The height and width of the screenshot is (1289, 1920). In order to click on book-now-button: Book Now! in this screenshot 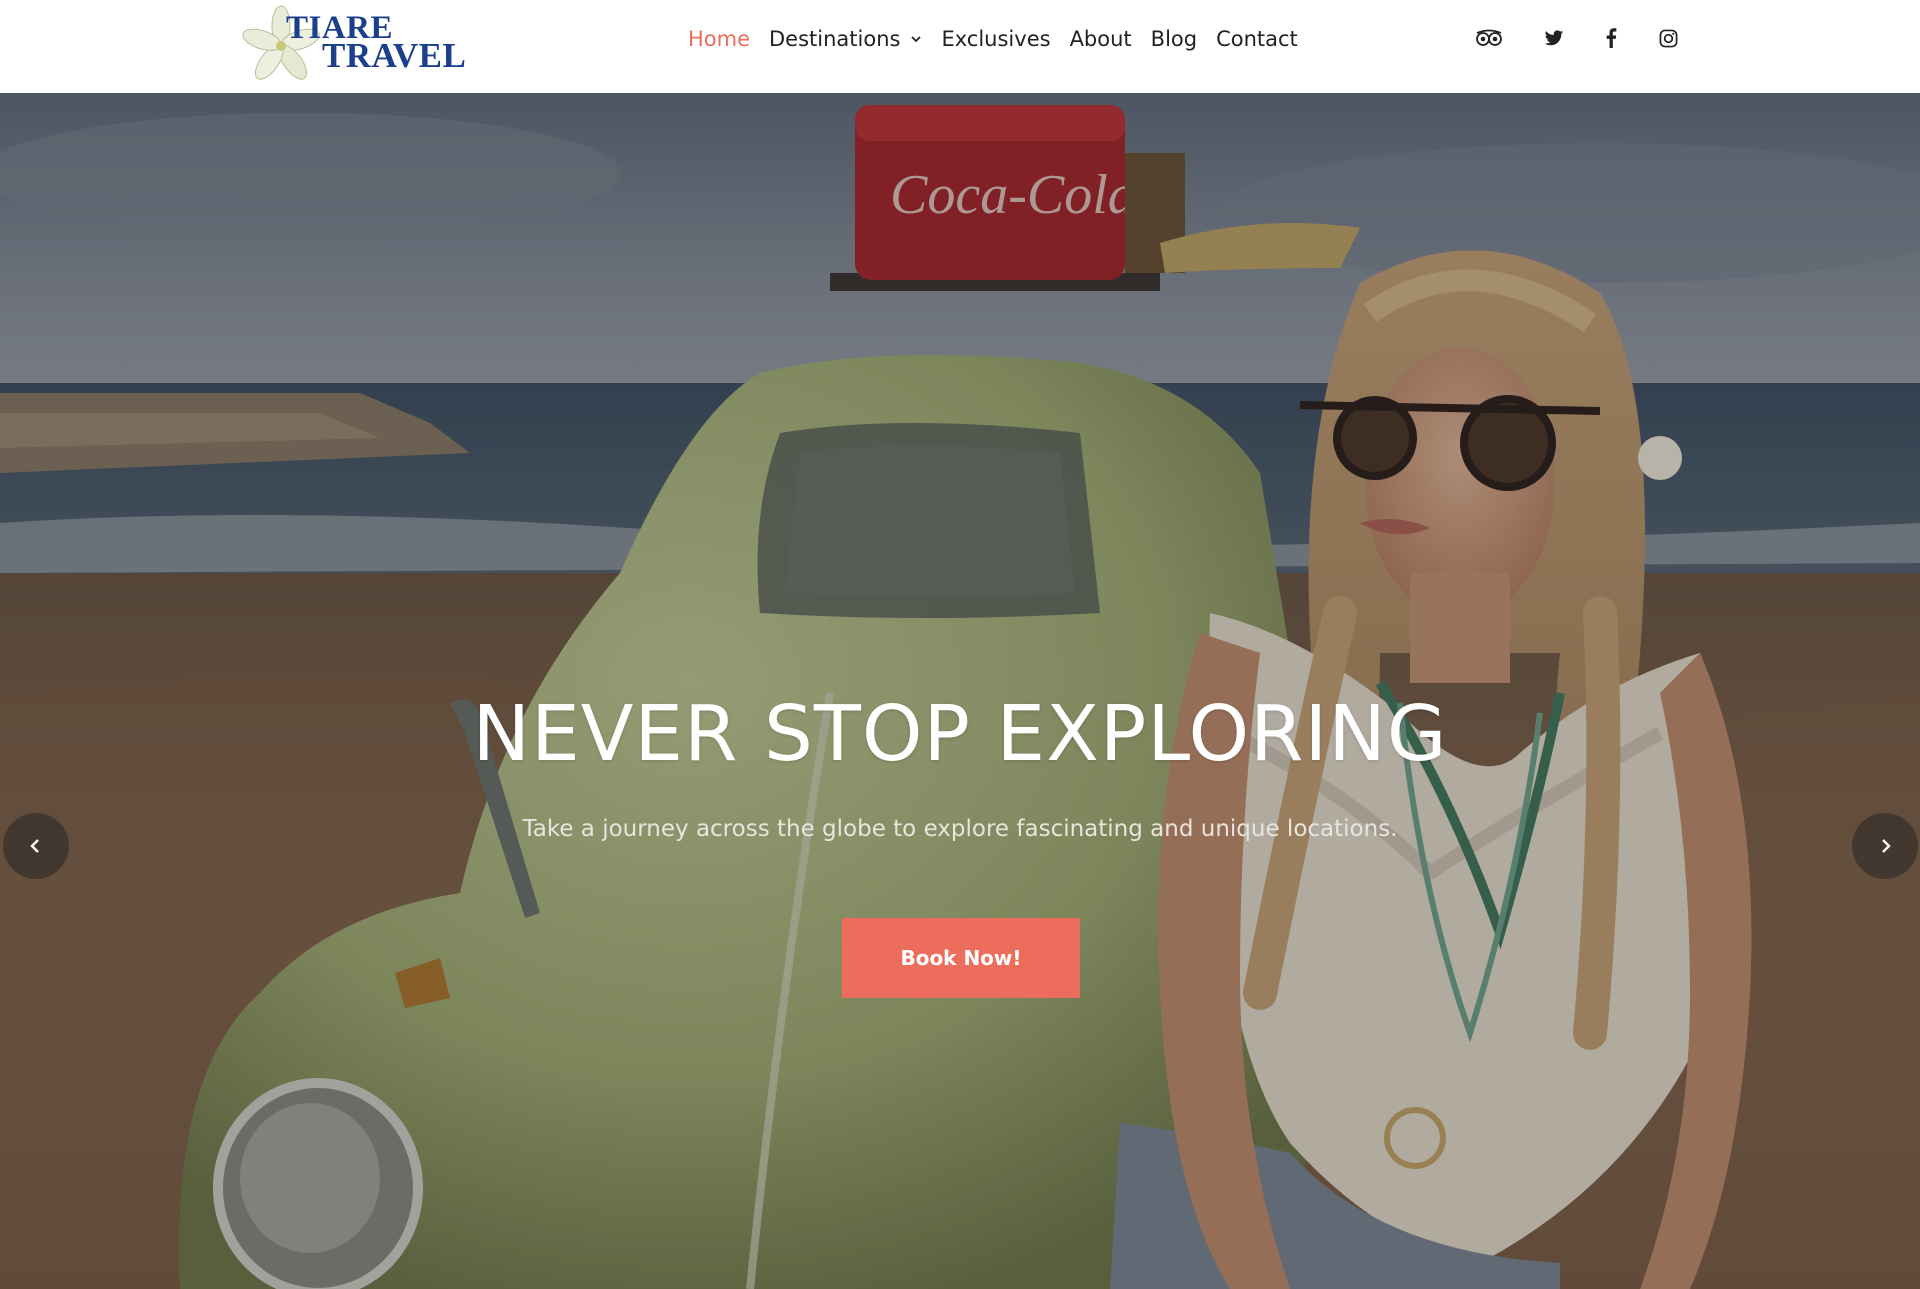, I will do `click(961, 958)`.